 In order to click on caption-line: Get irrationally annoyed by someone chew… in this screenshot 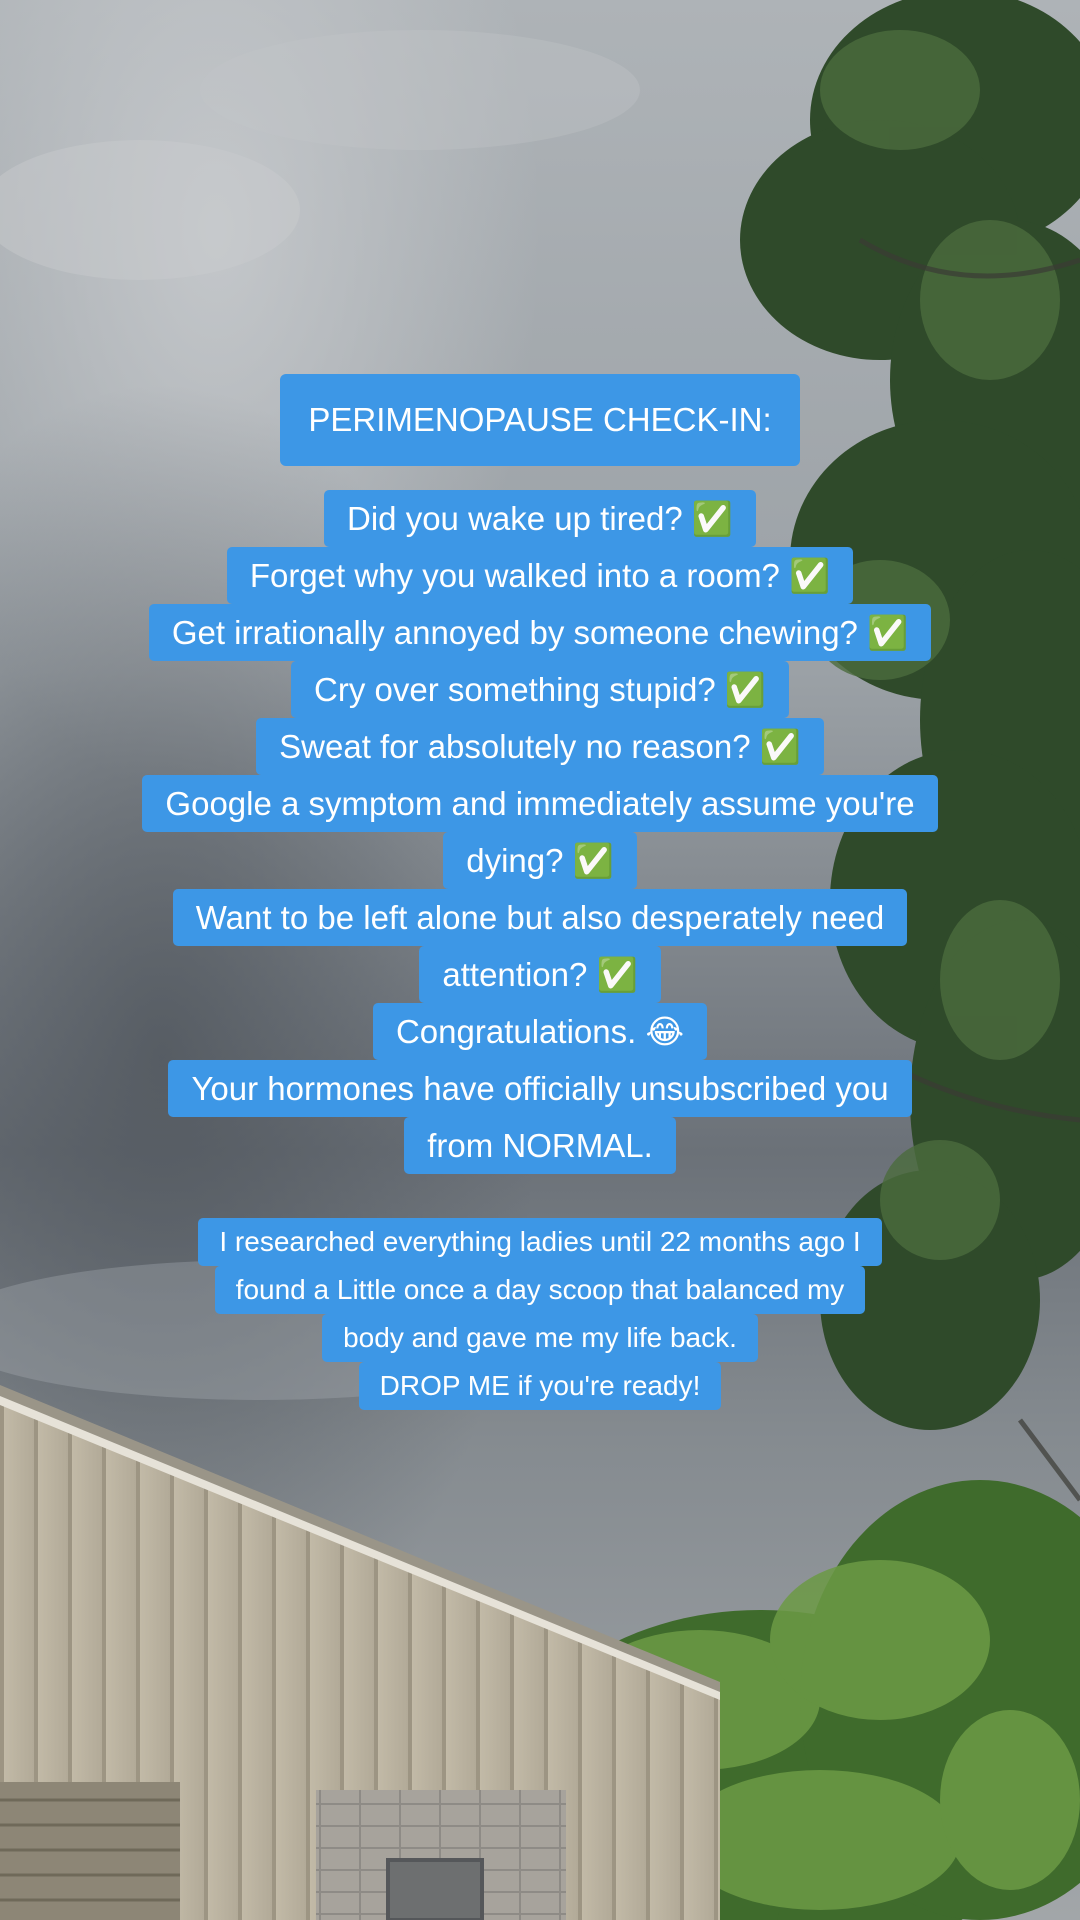, I will do `click(540, 632)`.